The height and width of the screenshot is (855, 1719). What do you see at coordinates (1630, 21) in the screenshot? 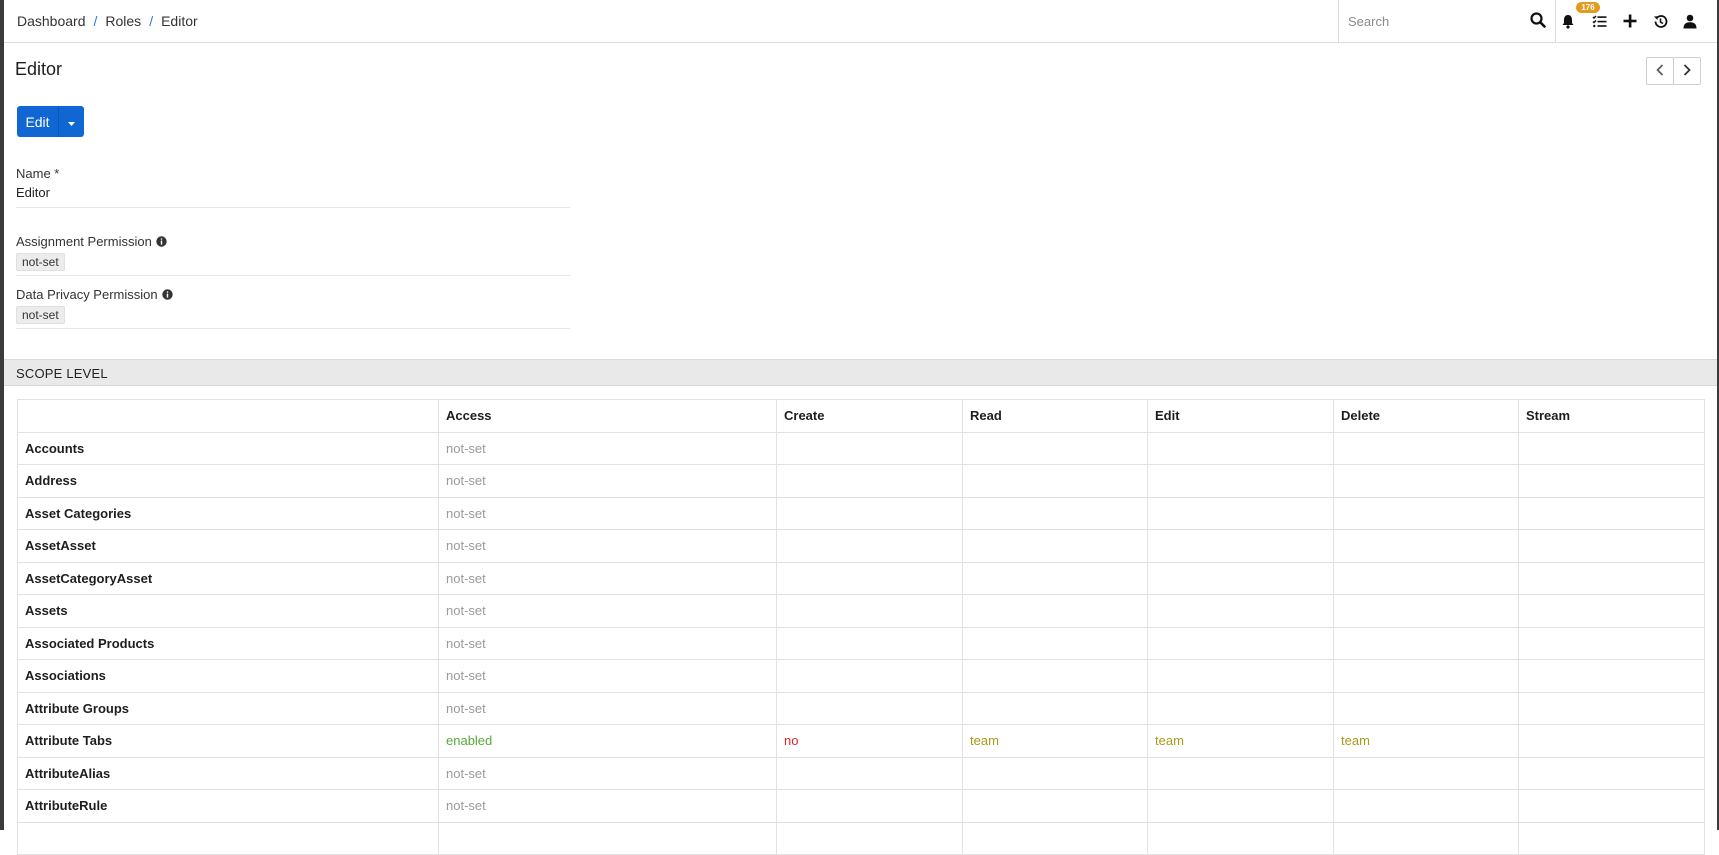
I see `plus-icon` at bounding box center [1630, 21].